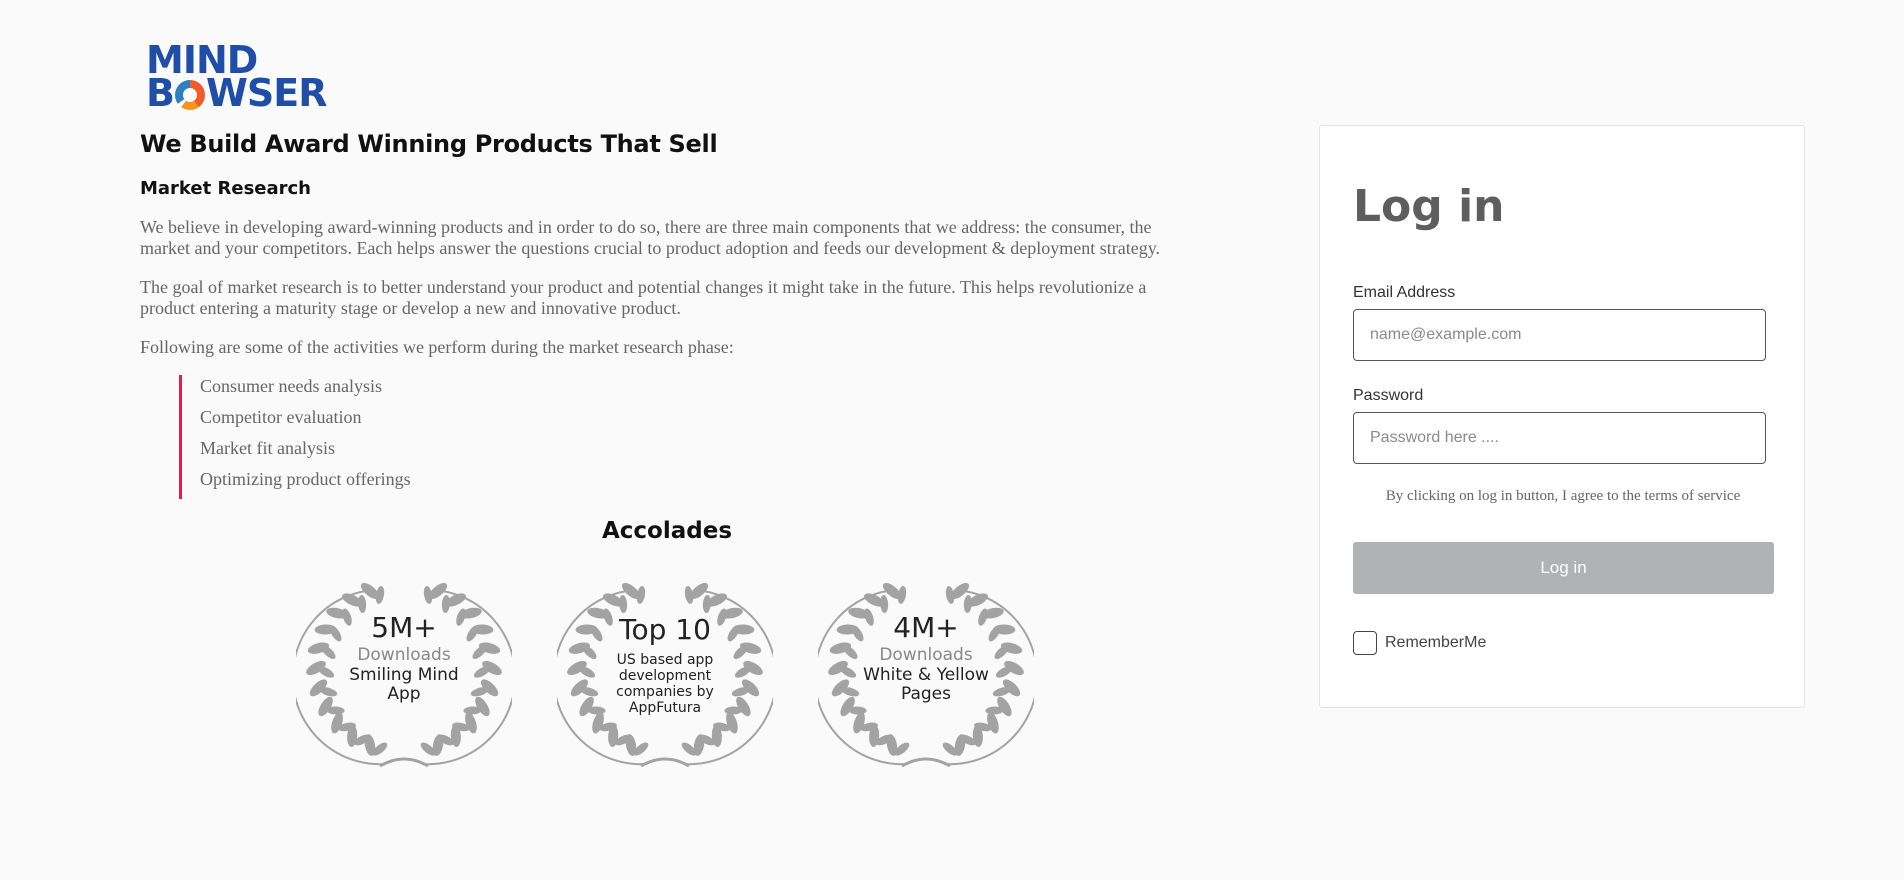  What do you see at coordinates (1365, 643) in the screenshot?
I see `remember-me-checkbox` at bounding box center [1365, 643].